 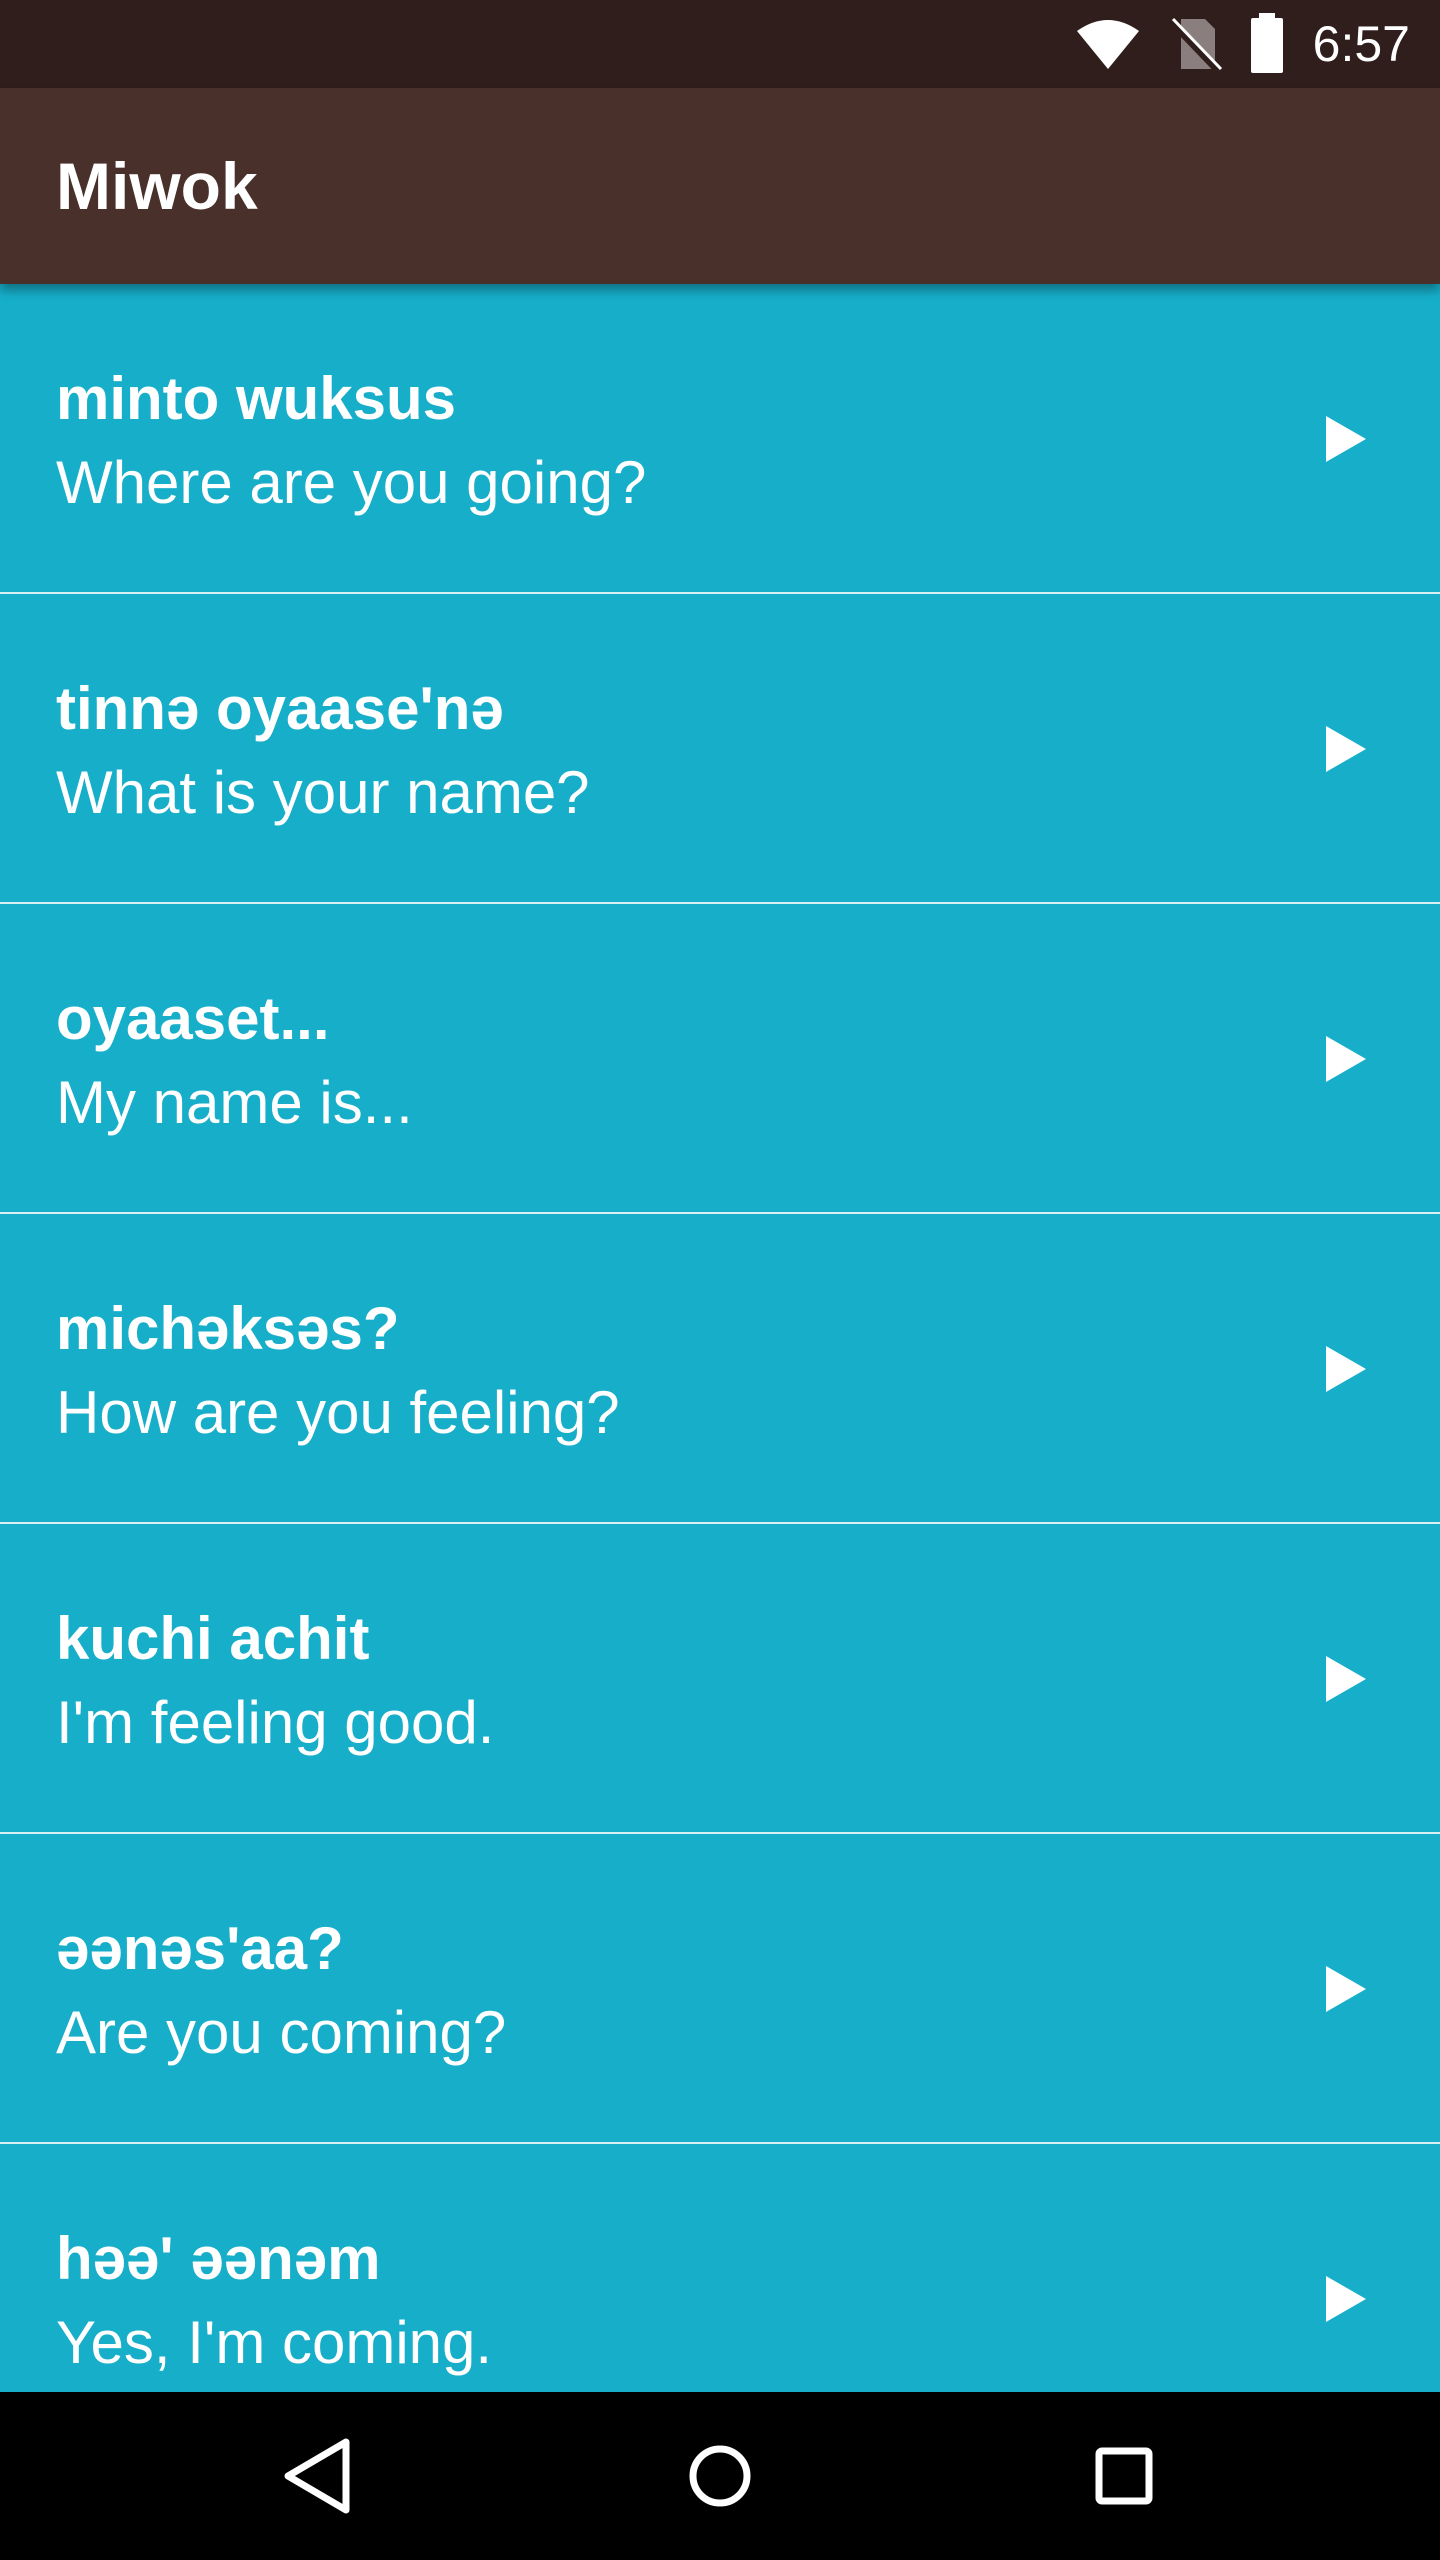 I want to click on phrase-text: əənəs'aa? Are you coming?, so click(x=281, y=1991).